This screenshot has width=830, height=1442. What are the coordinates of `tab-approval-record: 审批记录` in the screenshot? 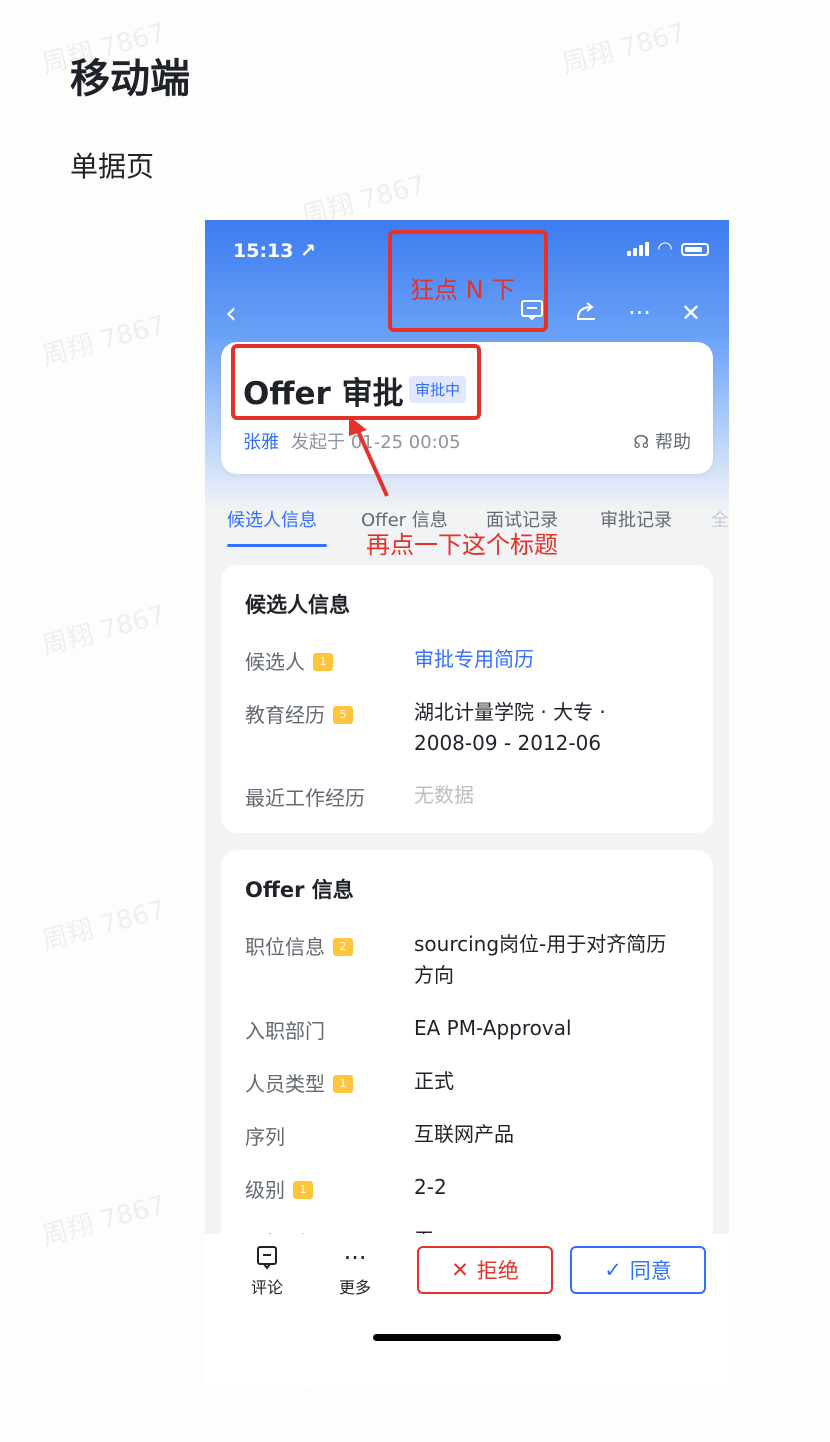 It's located at (636, 519).